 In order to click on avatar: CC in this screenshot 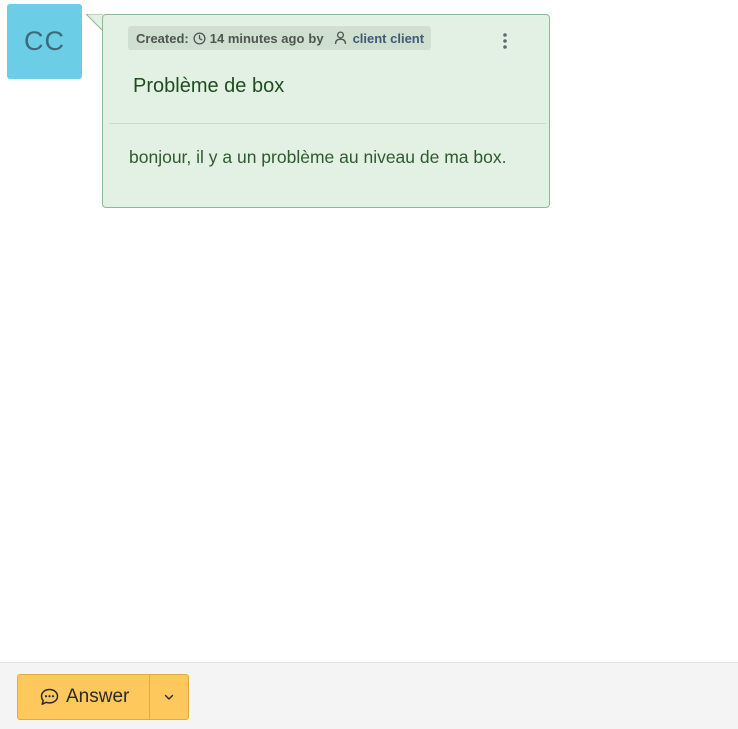, I will do `click(44, 41)`.